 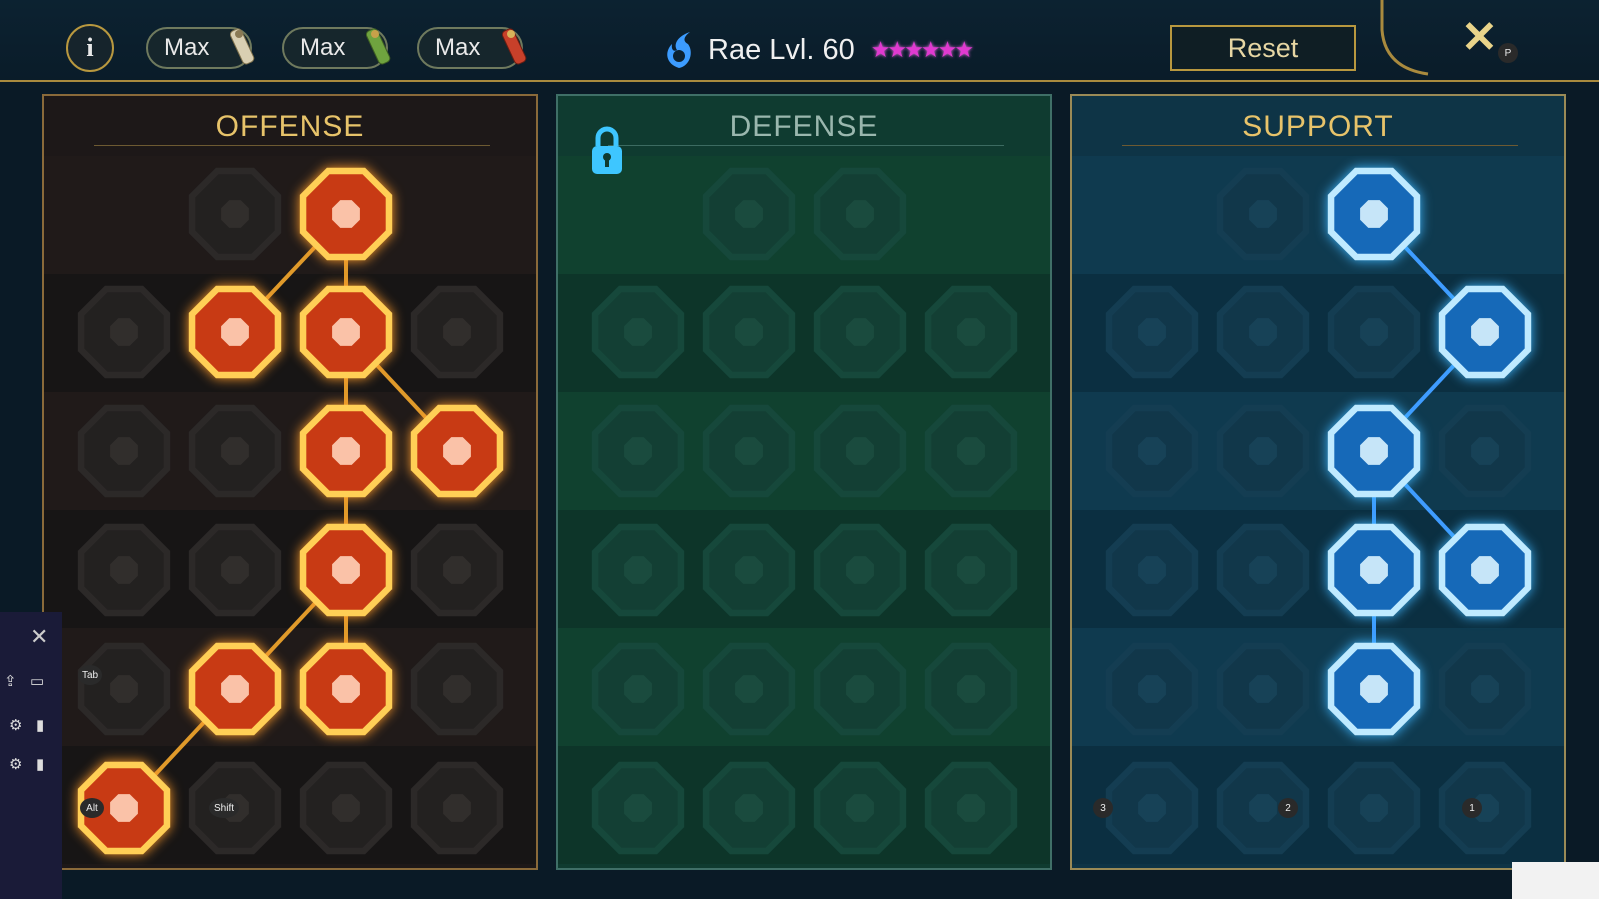 I want to click on figure-sparkle-icon, so click(x=1152, y=451).